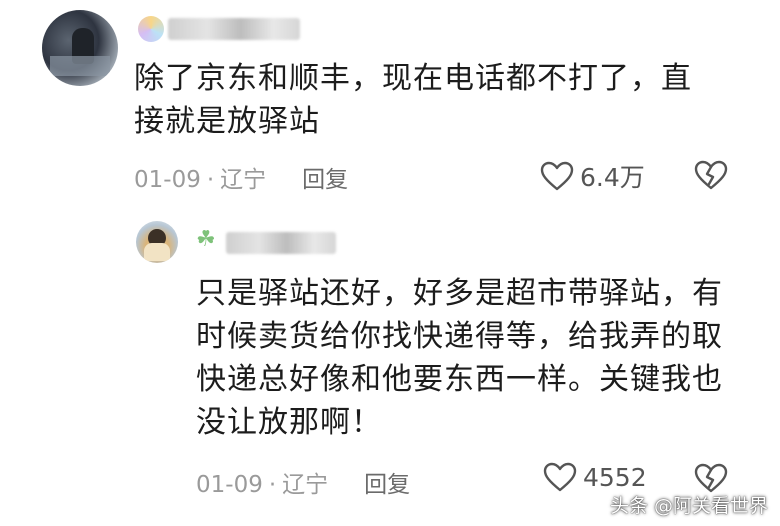  I want to click on comment-line: 时候卖货给你找快递得等，给我弄的取, so click(459, 336).